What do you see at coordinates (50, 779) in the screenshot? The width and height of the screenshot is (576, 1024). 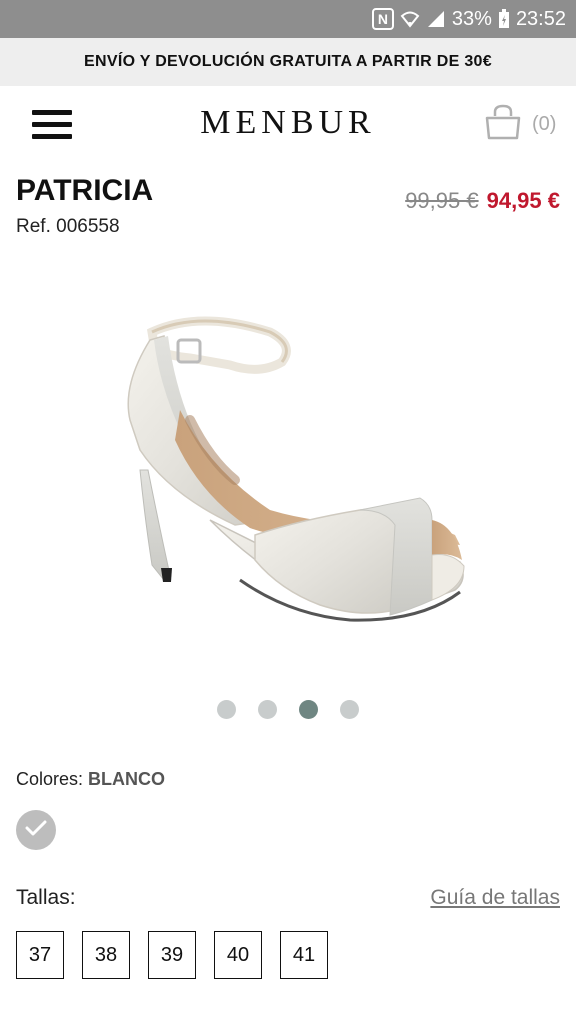 I see `colors-label-text: Colores:` at bounding box center [50, 779].